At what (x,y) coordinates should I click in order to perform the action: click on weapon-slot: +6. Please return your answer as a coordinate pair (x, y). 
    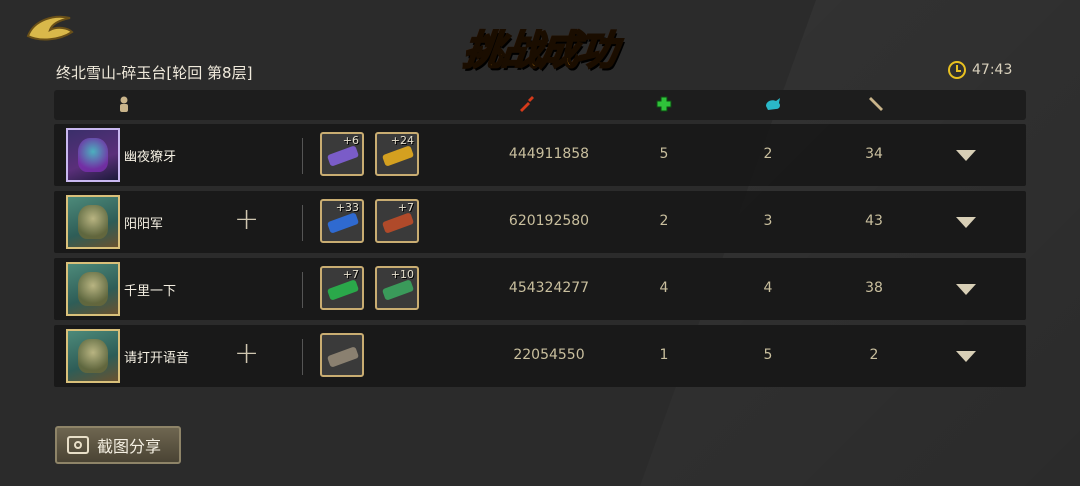
    Looking at the image, I should click on (342, 154).